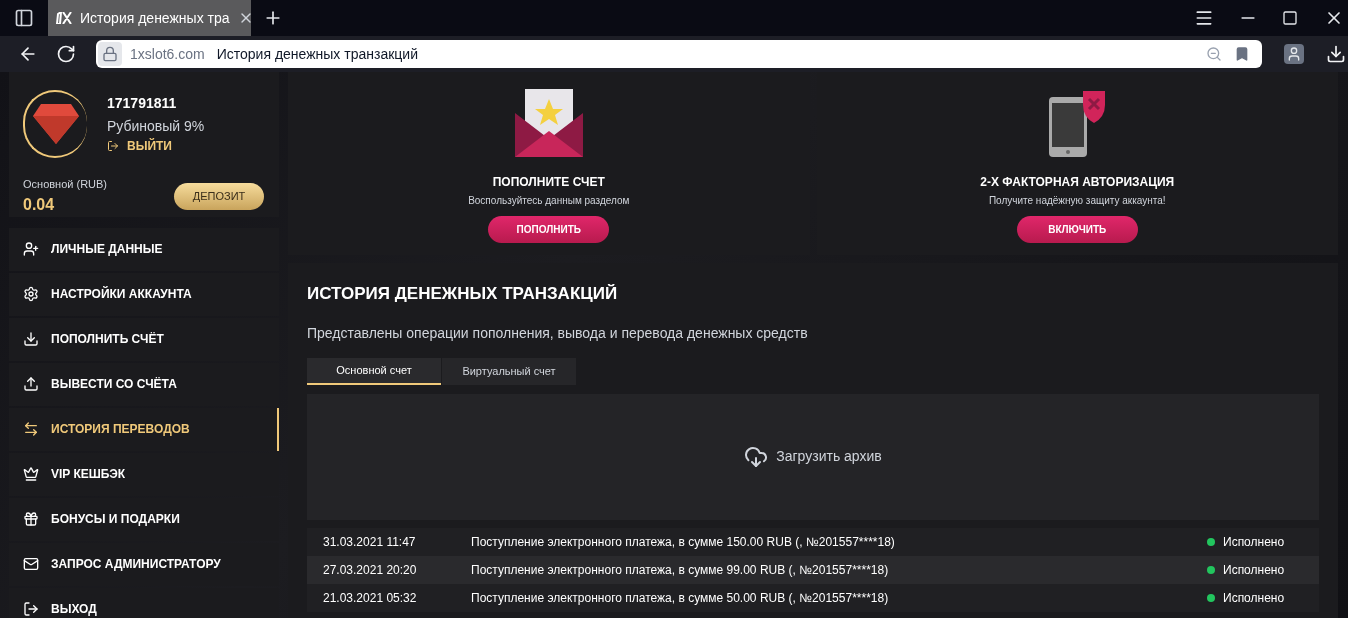 This screenshot has width=1348, height=618. Describe the element at coordinates (317, 54) in the screenshot. I see `url-title: История денежных транзакций` at that location.